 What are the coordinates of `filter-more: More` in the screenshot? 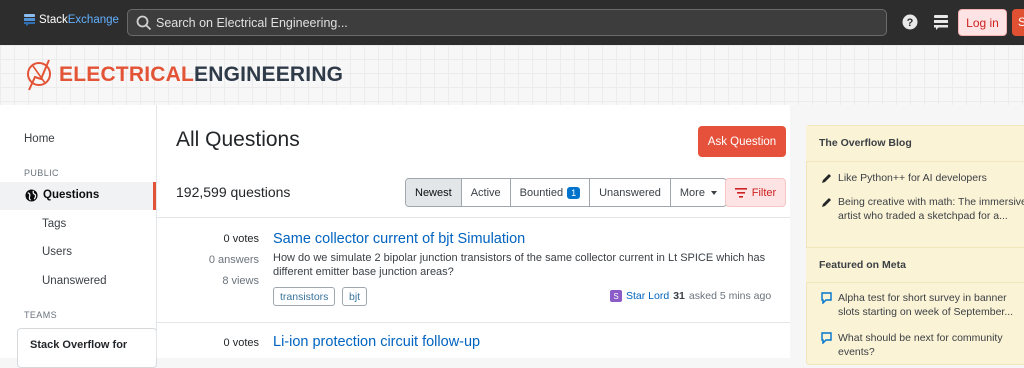 It's located at (697, 192).